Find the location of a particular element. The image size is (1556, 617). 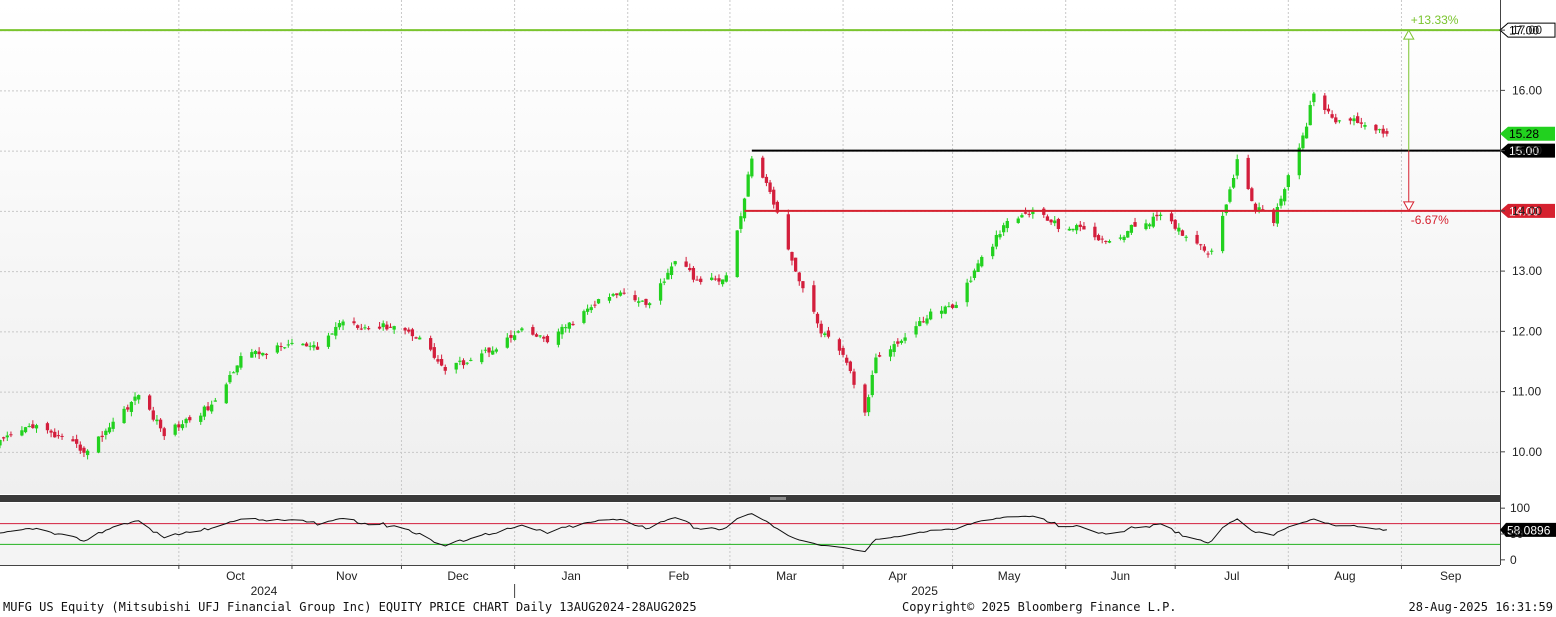

indicator-y-tick-label: 0 is located at coordinates (1513, 560).